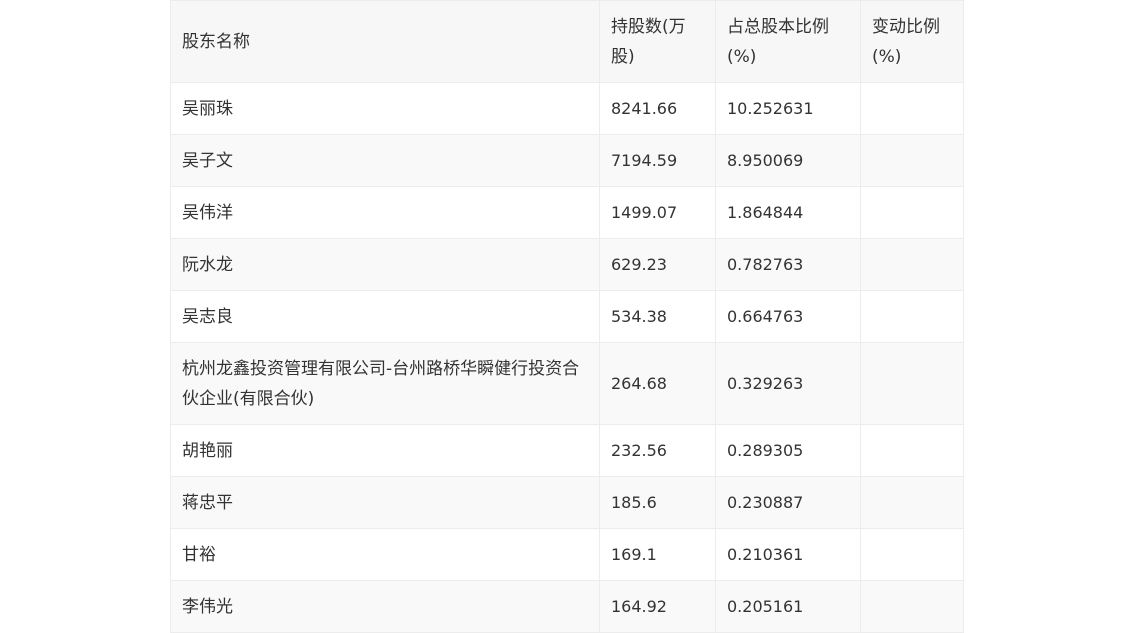 The image size is (1134, 633). What do you see at coordinates (385, 108) in the screenshot?
I see `cell-name: 吴丽珠` at bounding box center [385, 108].